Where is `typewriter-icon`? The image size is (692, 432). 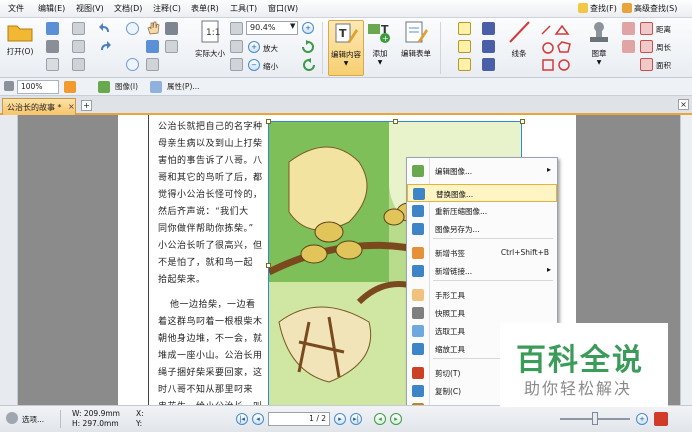
typewriter-icon is located at coordinates (464, 28).